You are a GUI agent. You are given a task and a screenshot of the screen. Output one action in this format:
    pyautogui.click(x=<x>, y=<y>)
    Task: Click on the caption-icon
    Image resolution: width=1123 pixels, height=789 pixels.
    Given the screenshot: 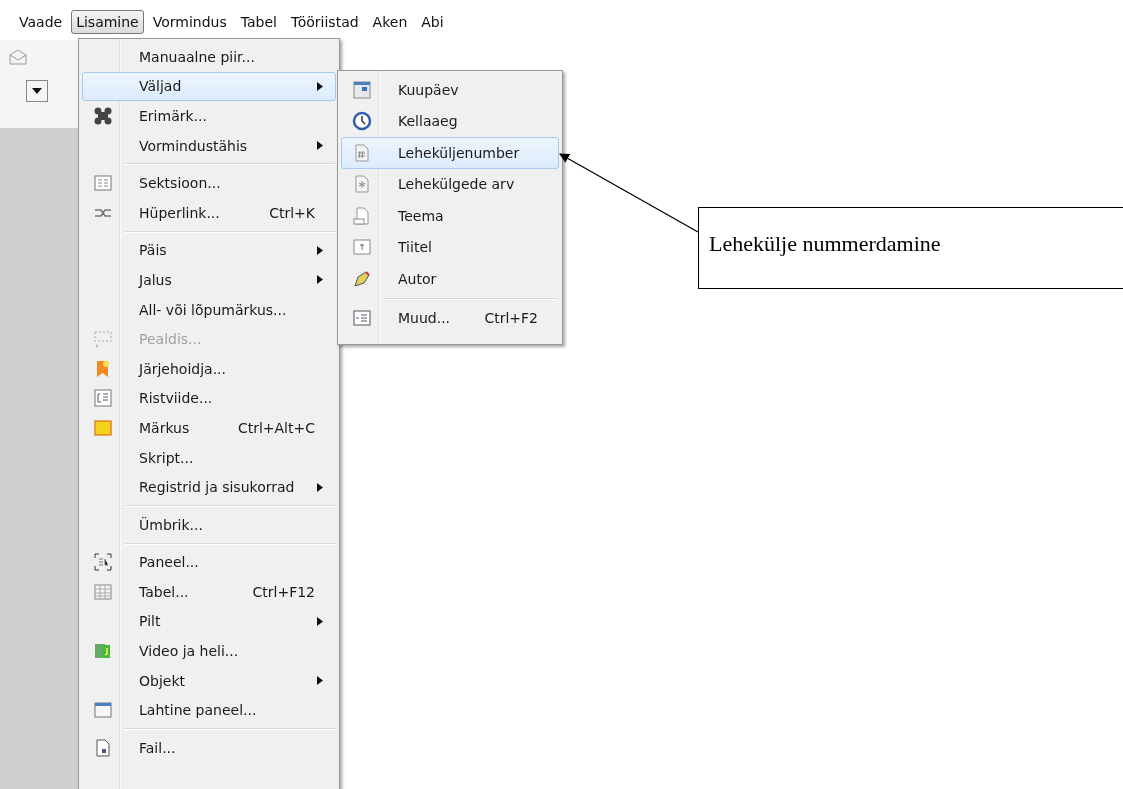 What is the action you would take?
    pyautogui.click(x=103, y=339)
    